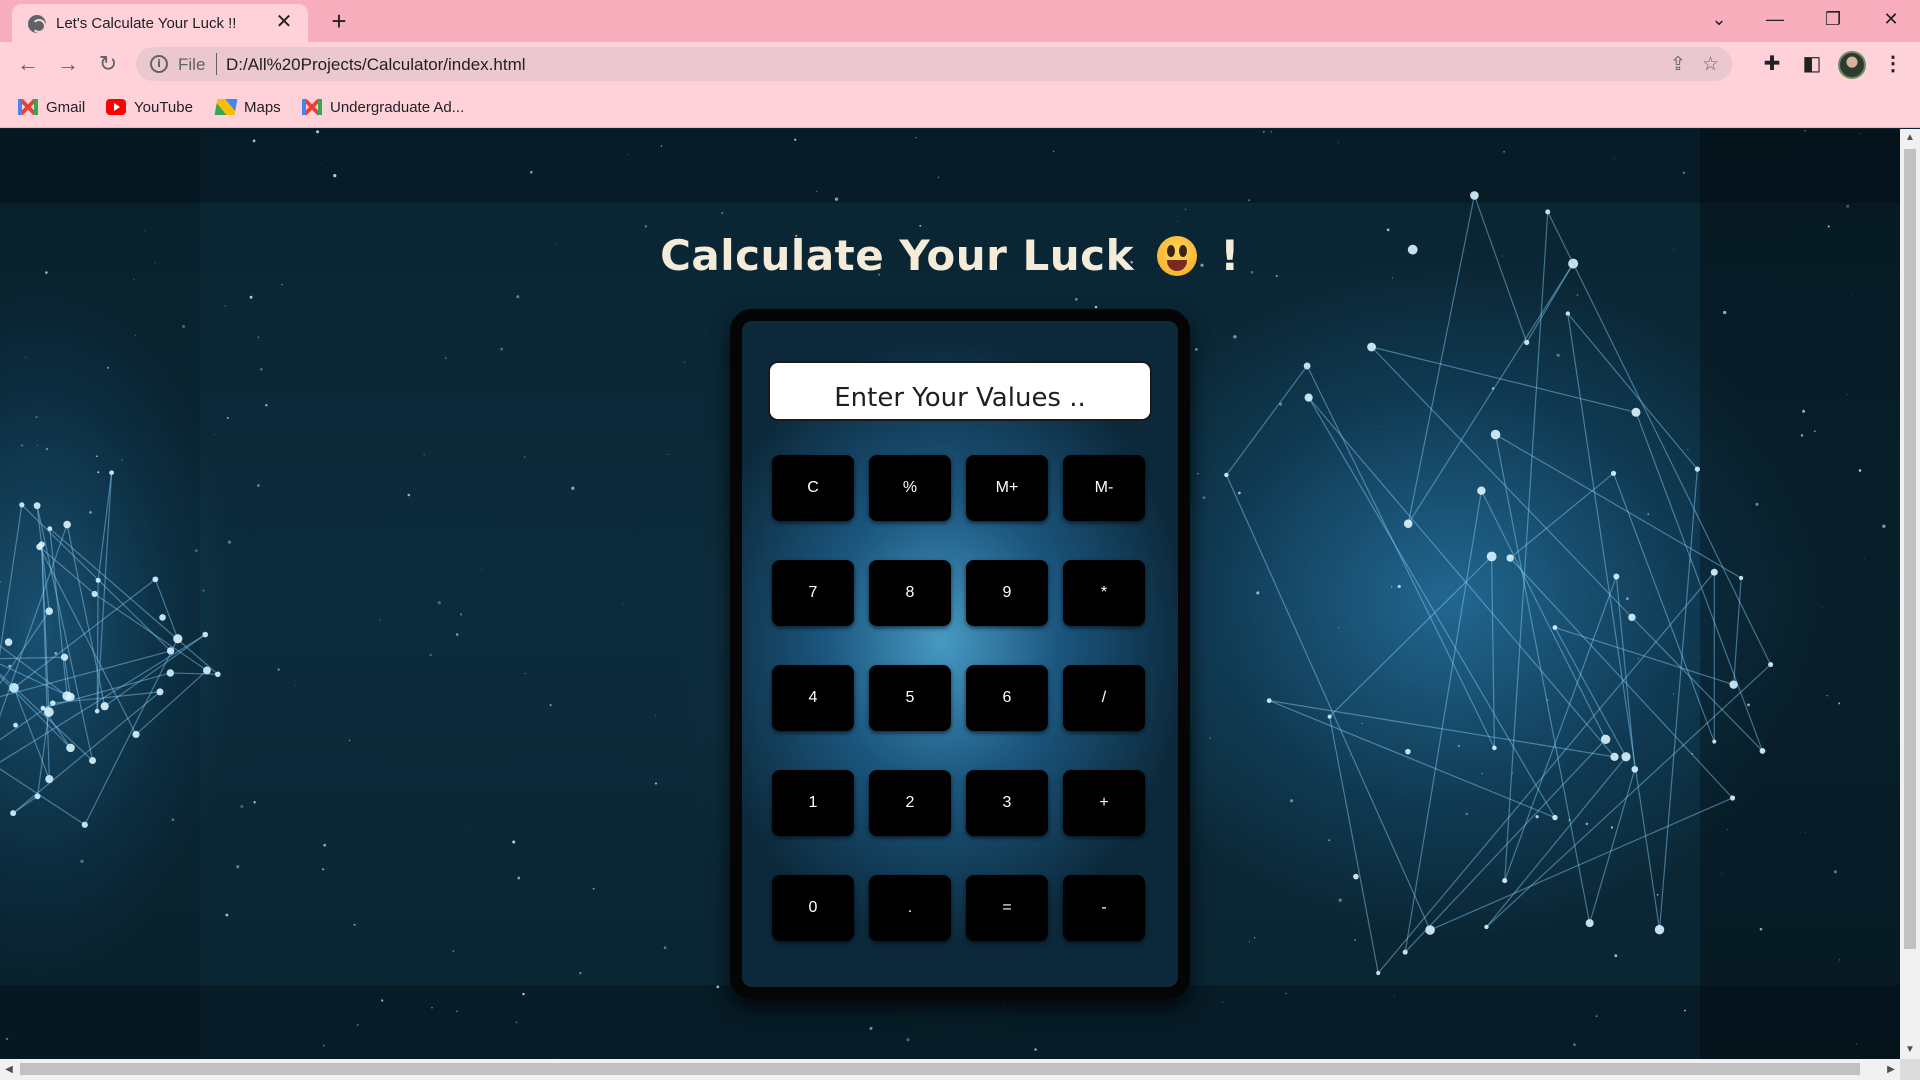 Image resolution: width=1920 pixels, height=1080 pixels. Describe the element at coordinates (1230, 255) in the screenshot. I see `page-title-suffix: !` at that location.